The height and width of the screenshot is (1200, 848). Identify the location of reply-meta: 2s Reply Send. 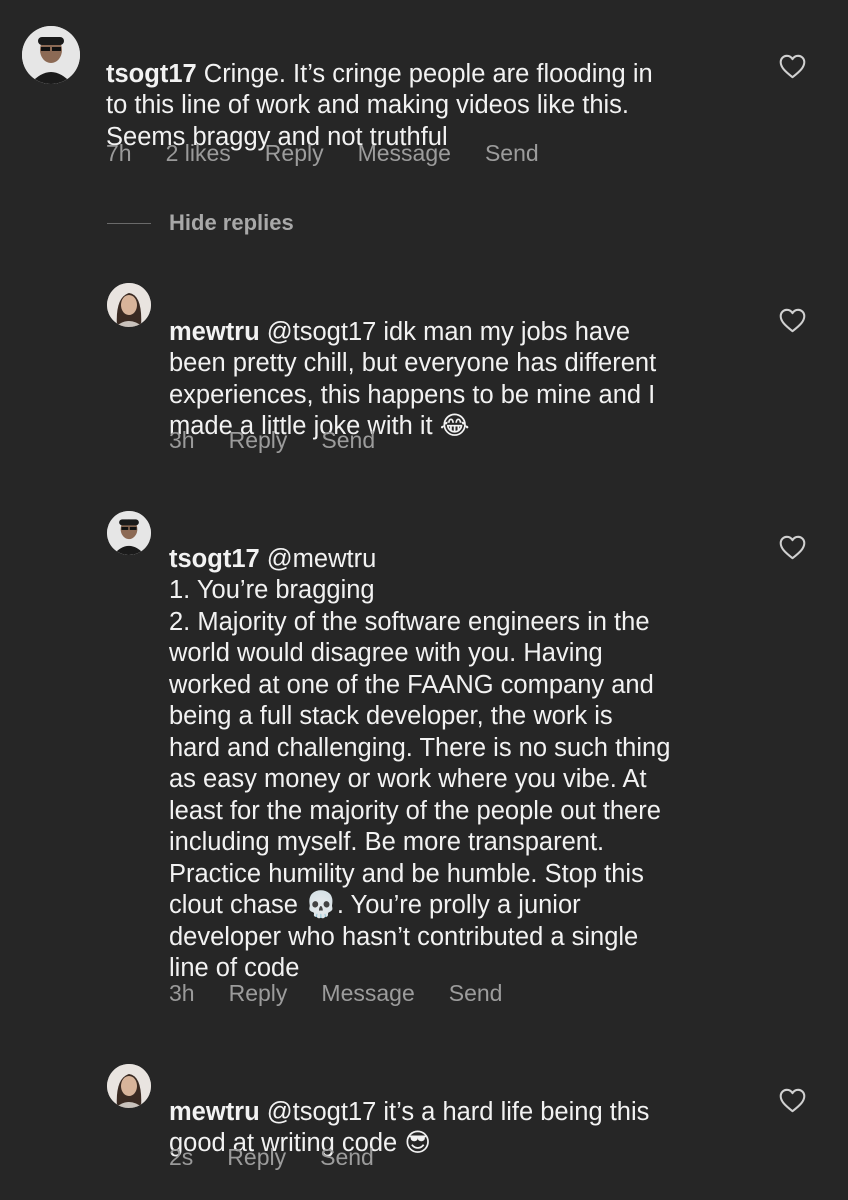
(288, 1157).